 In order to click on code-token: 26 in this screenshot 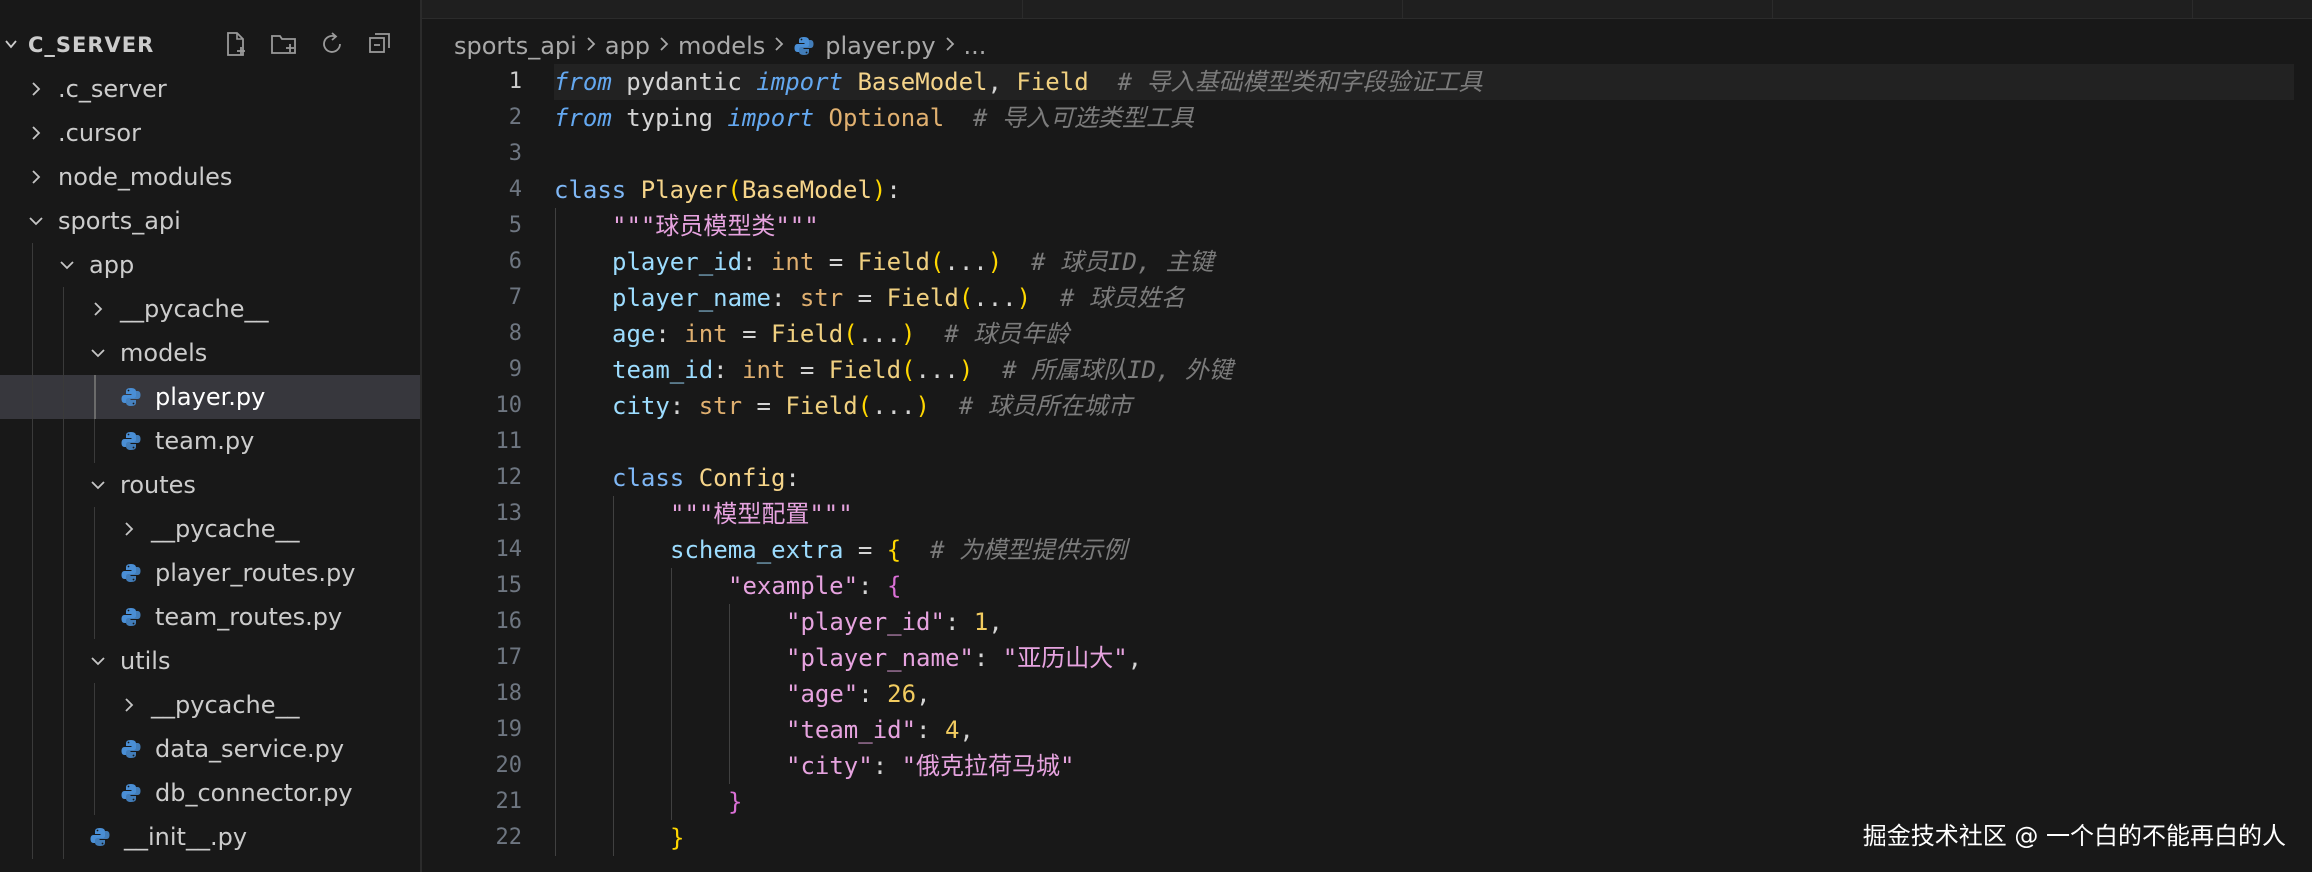, I will do `click(902, 694)`.